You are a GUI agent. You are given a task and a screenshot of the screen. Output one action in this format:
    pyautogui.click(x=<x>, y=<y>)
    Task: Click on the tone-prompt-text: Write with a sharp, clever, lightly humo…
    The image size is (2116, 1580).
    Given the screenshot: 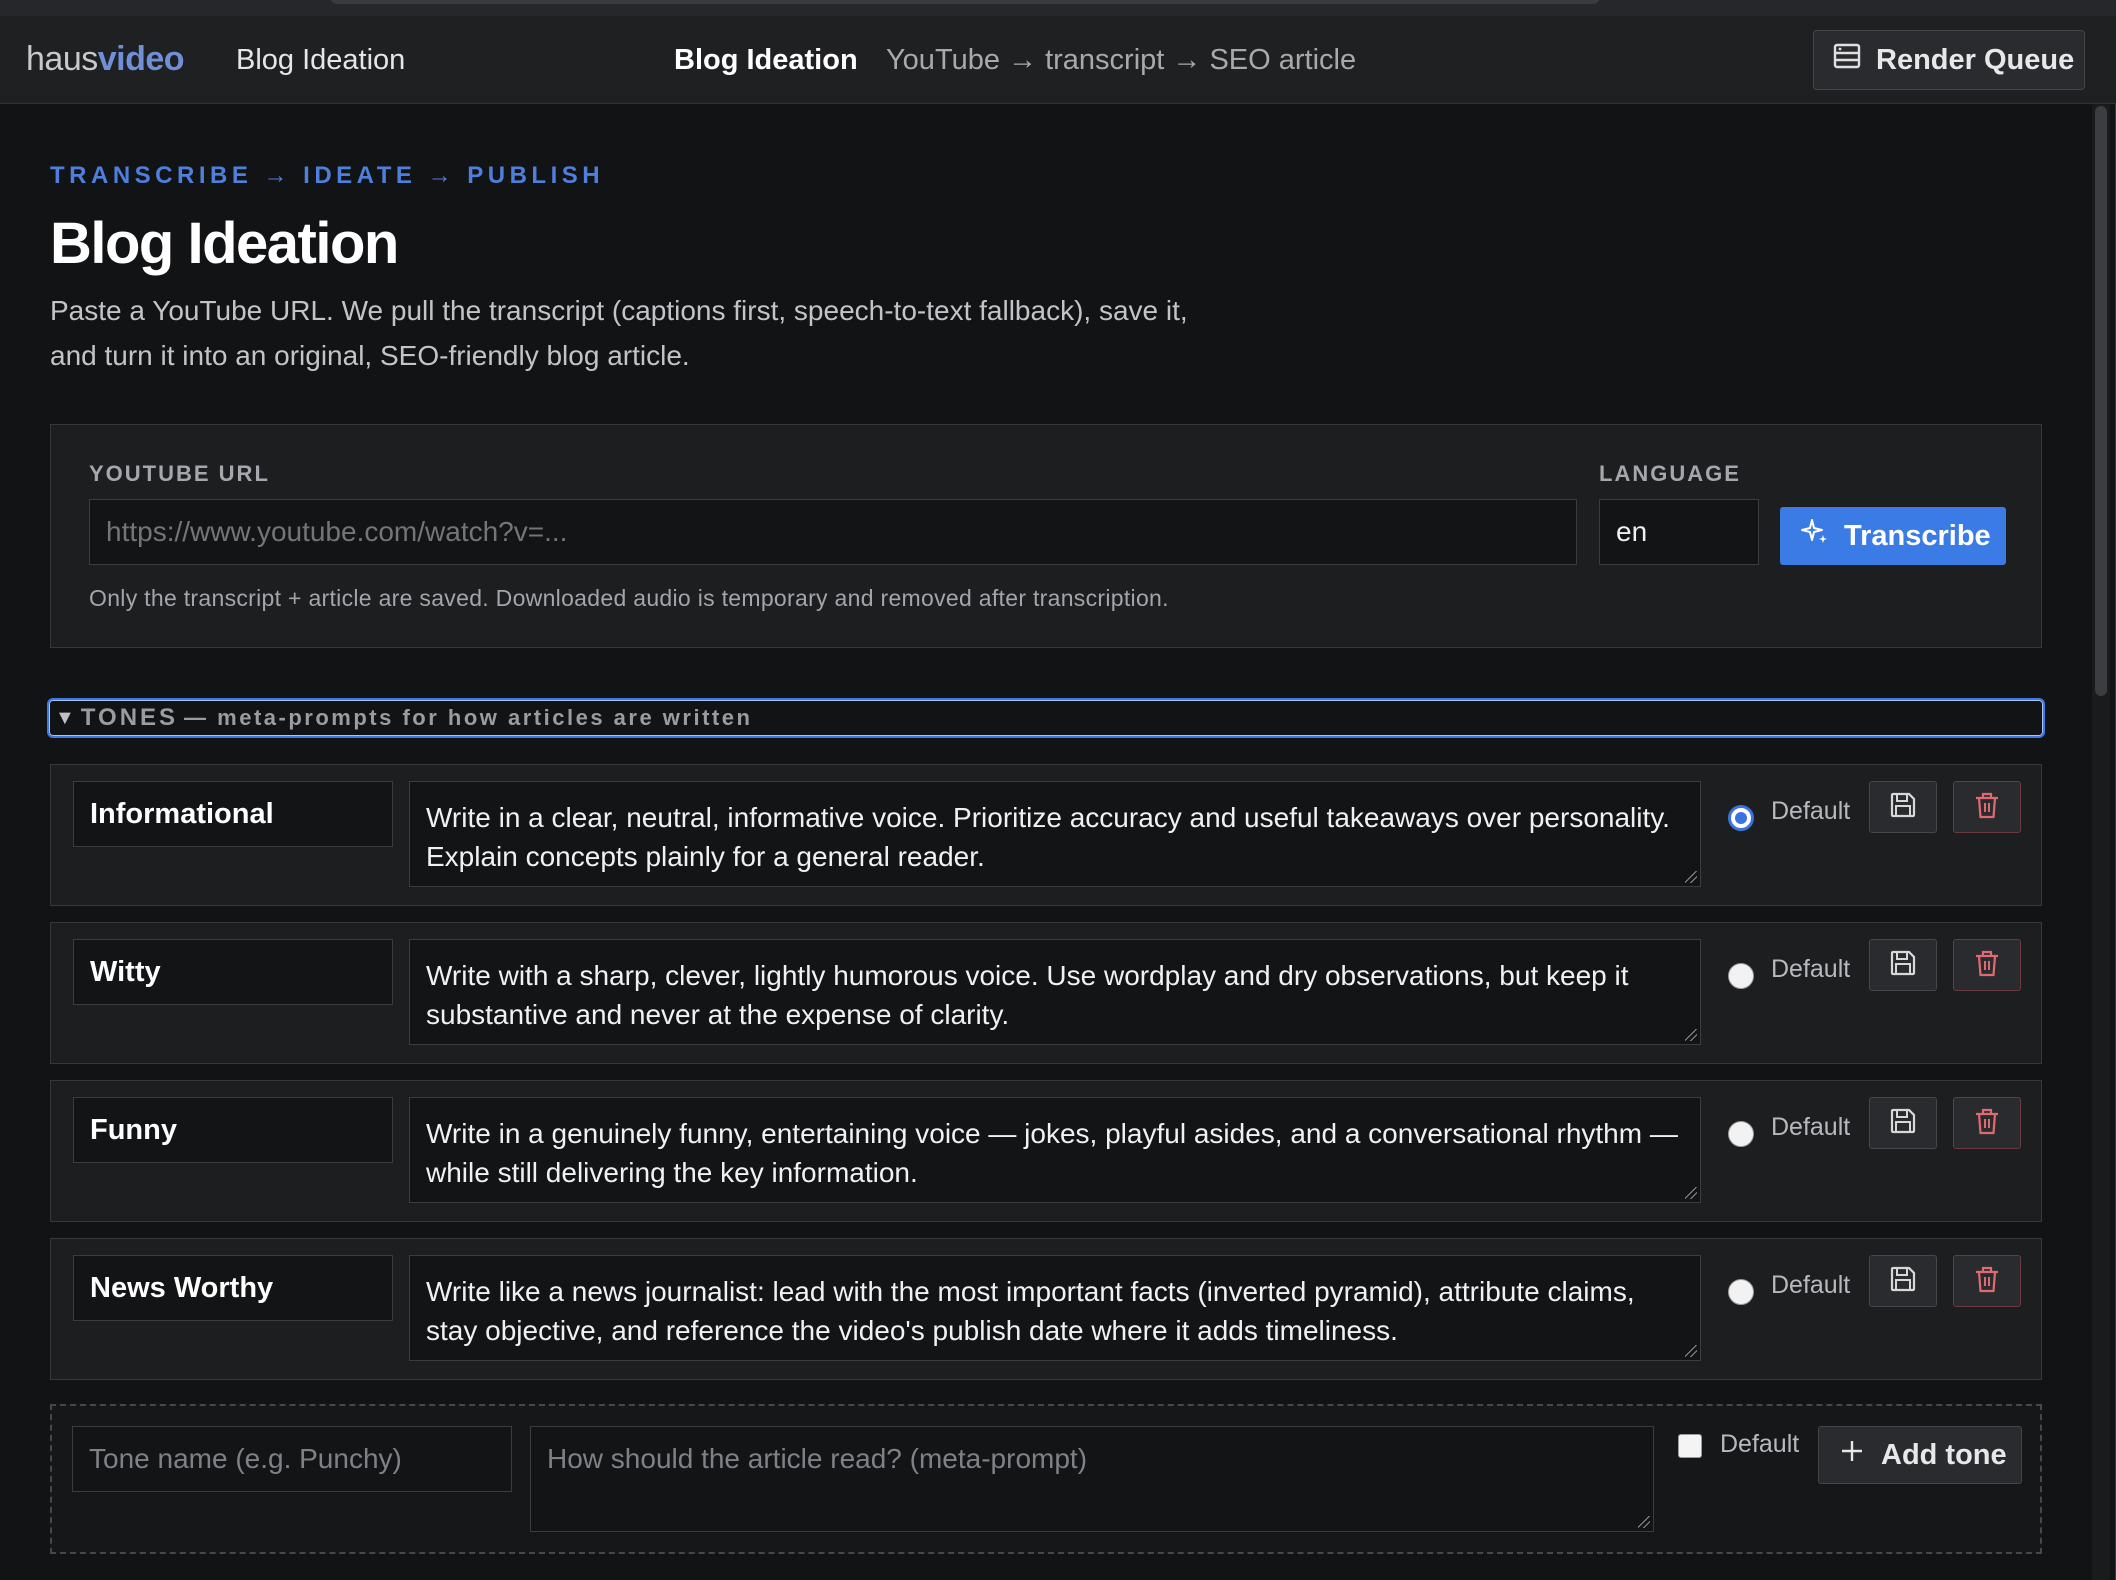 What is the action you would take?
    pyautogui.click(x=1027, y=995)
    